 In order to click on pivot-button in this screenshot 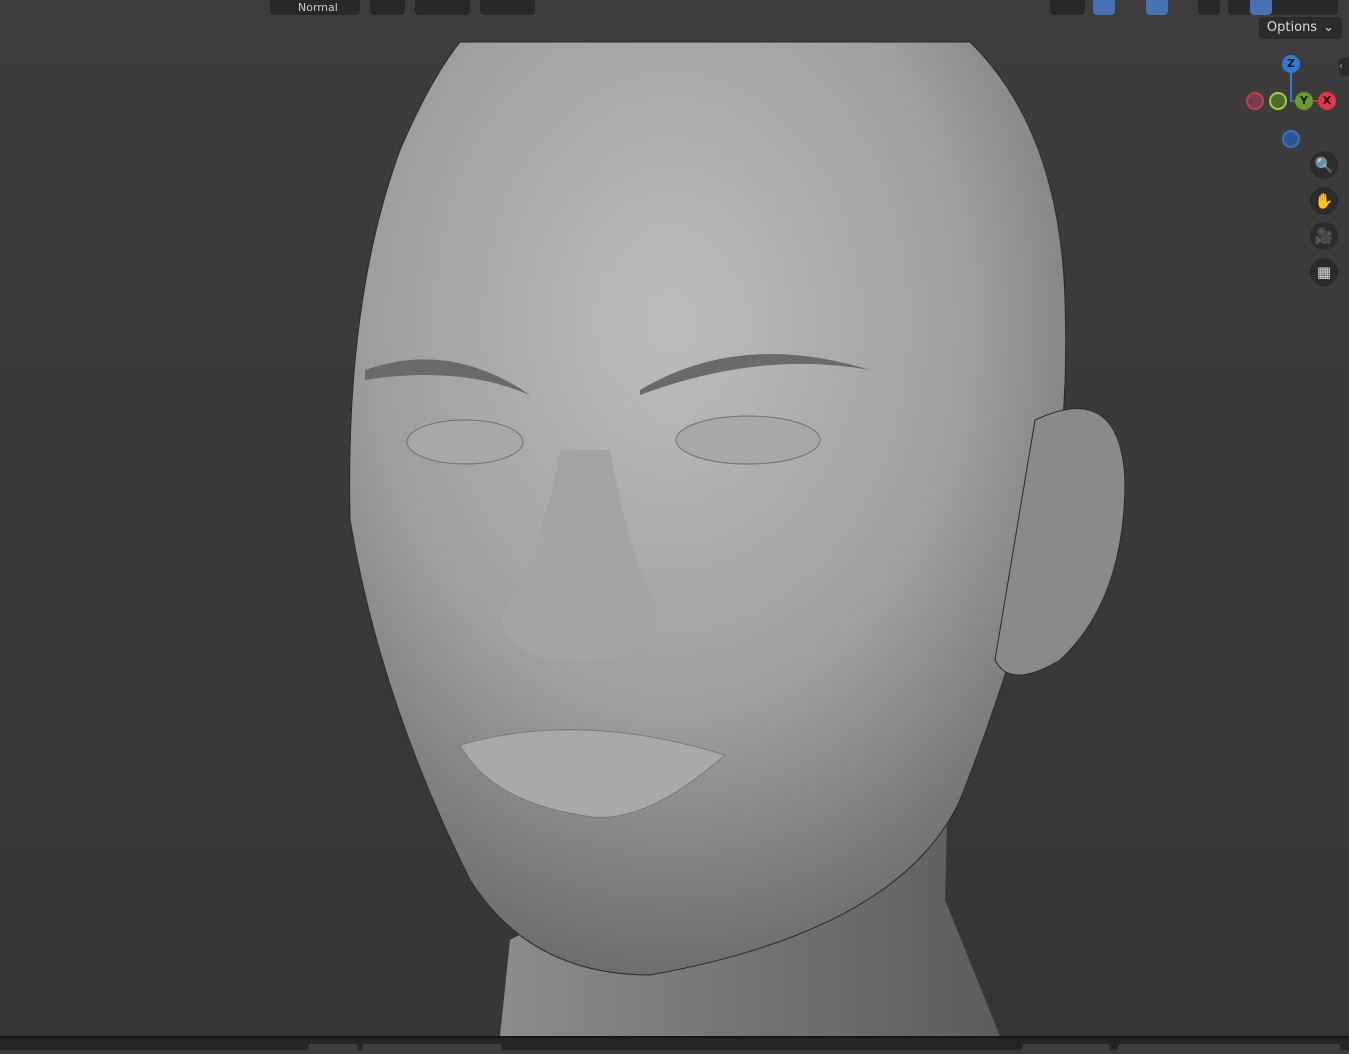, I will do `click(387, 7)`.